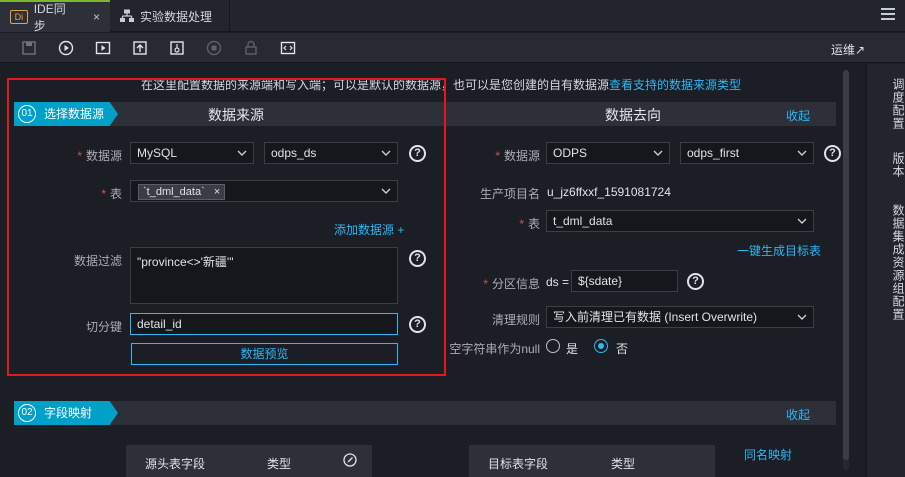 This screenshot has width=905, height=477. Describe the element at coordinates (886, 262) in the screenshot. I see `sidebar-item-resource-group: 数据集成资源组配置` at that location.